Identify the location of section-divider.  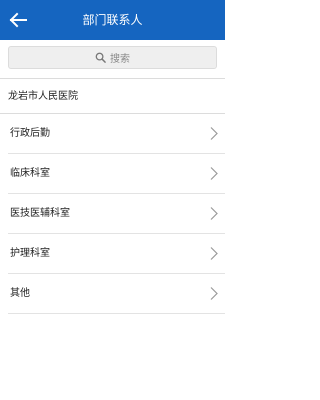
(112, 78).